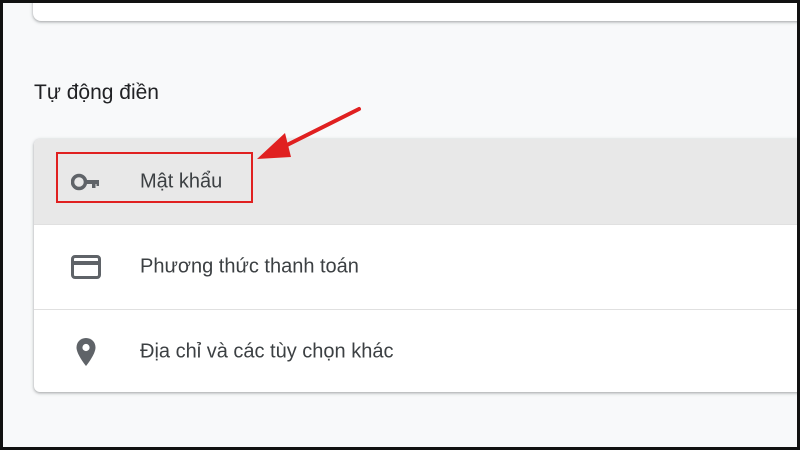  What do you see at coordinates (86, 352) in the screenshot?
I see `location-pin-icon` at bounding box center [86, 352].